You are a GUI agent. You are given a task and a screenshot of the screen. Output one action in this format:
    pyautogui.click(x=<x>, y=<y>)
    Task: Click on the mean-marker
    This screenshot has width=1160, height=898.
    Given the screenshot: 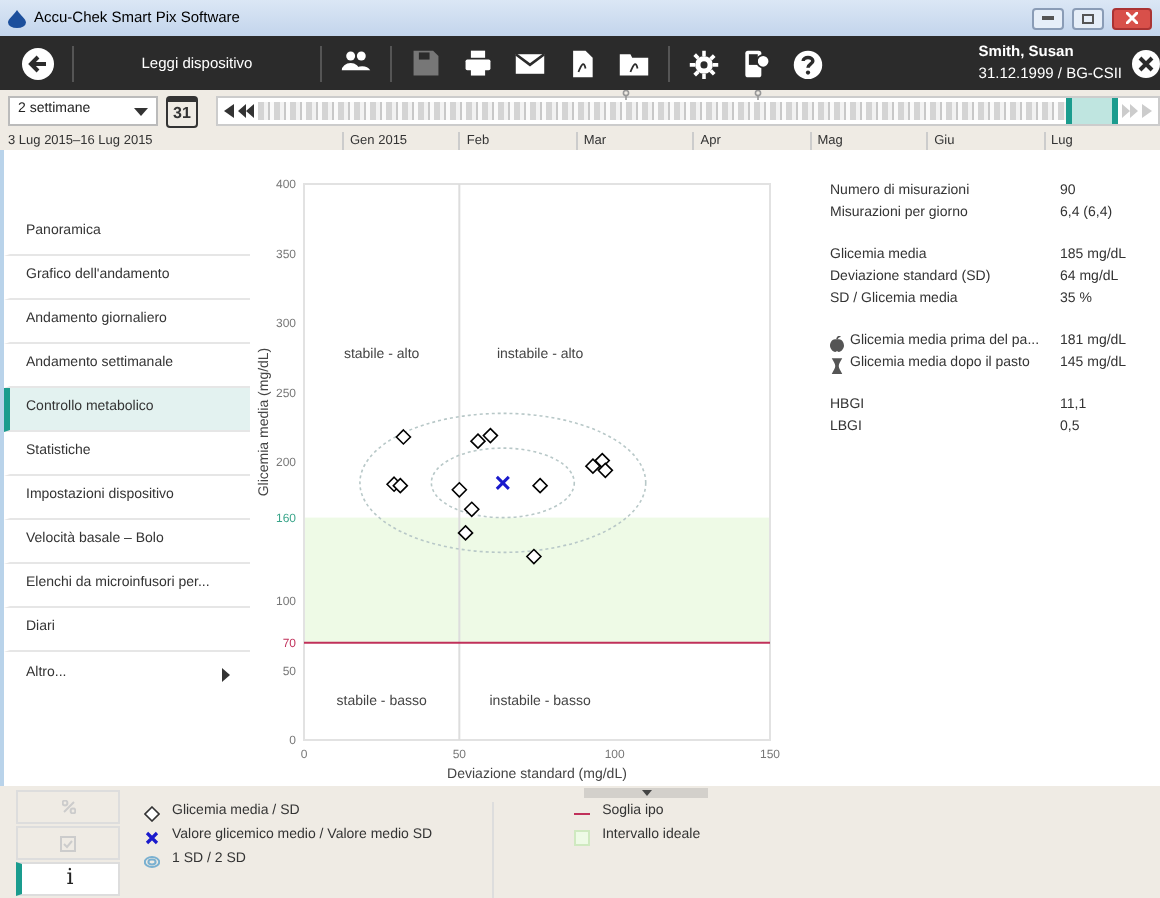 What is the action you would take?
    pyautogui.click(x=503, y=483)
    